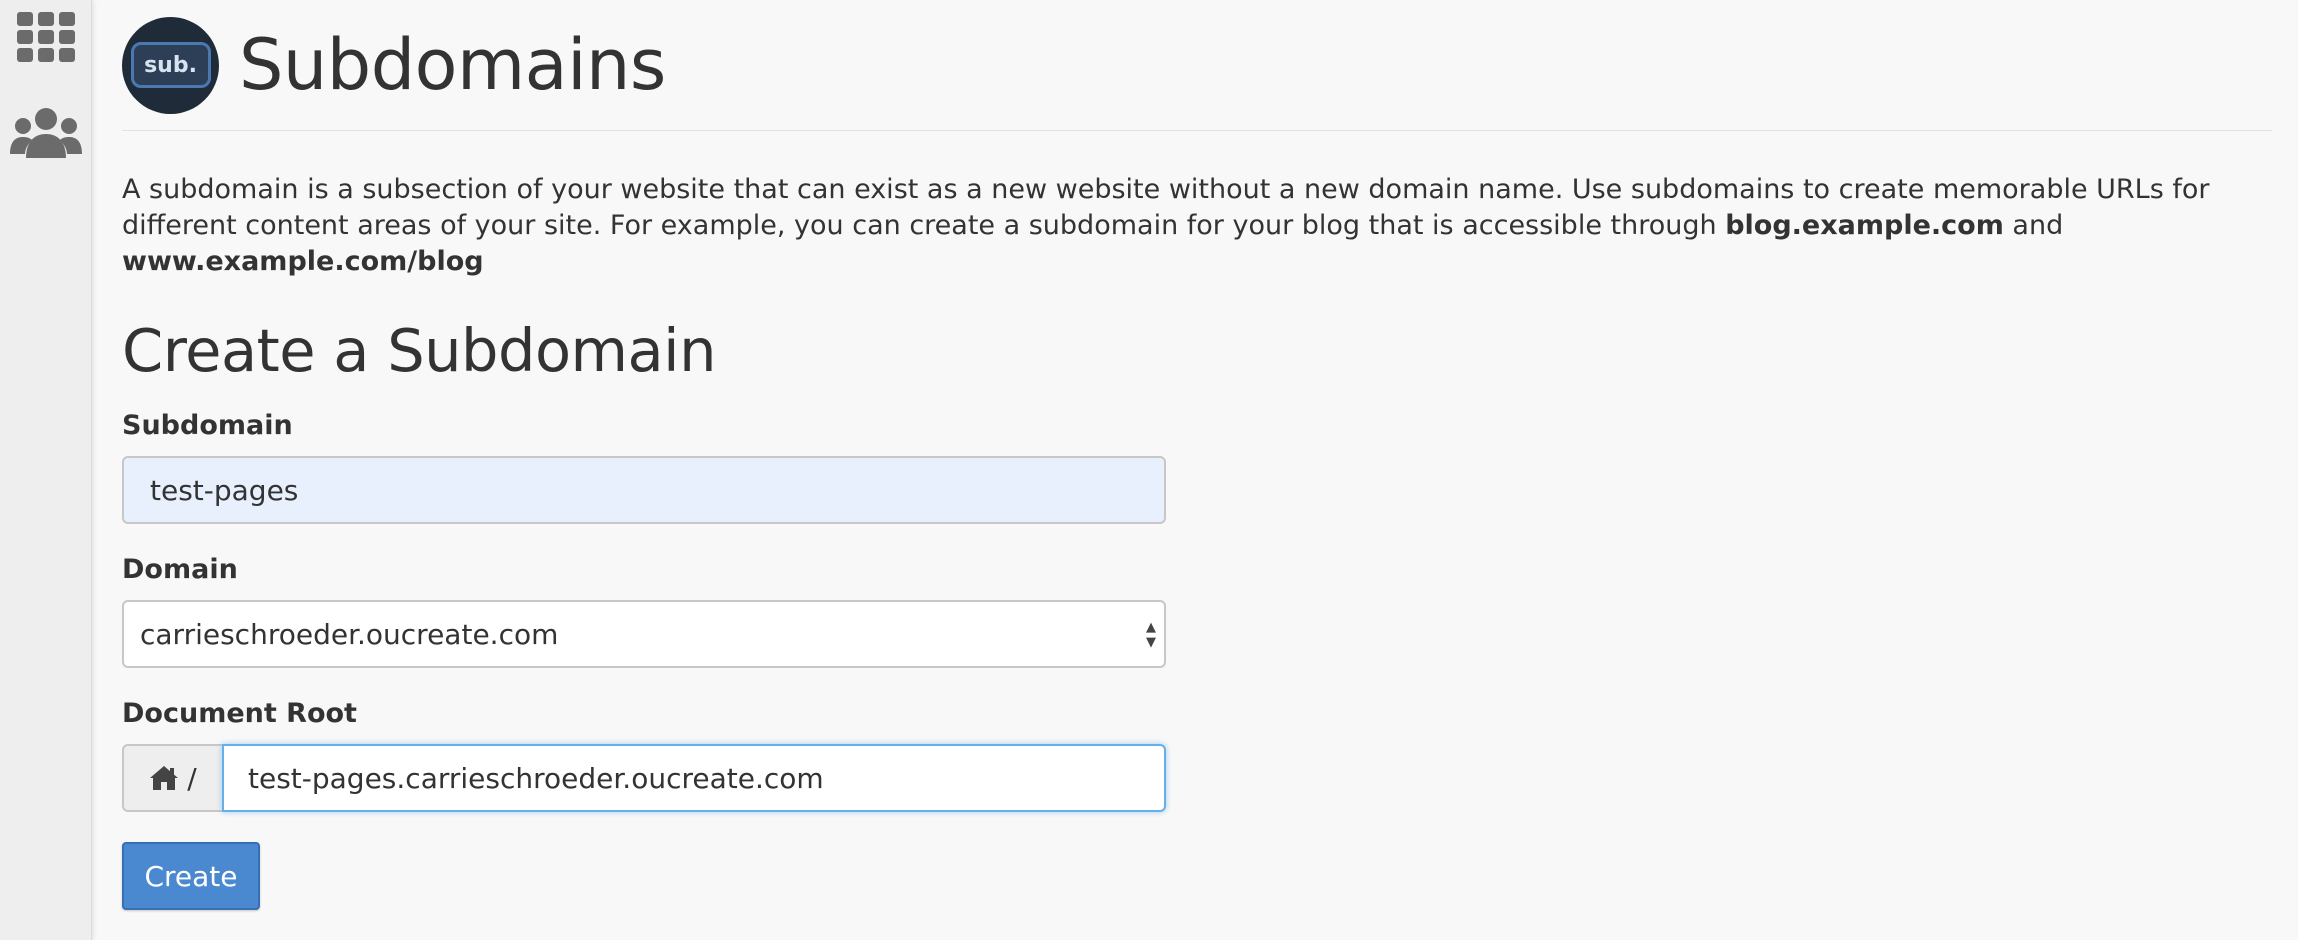 The width and height of the screenshot is (2298, 940). What do you see at coordinates (2033, 225) in the screenshot?
I see `description-text-2: and` at bounding box center [2033, 225].